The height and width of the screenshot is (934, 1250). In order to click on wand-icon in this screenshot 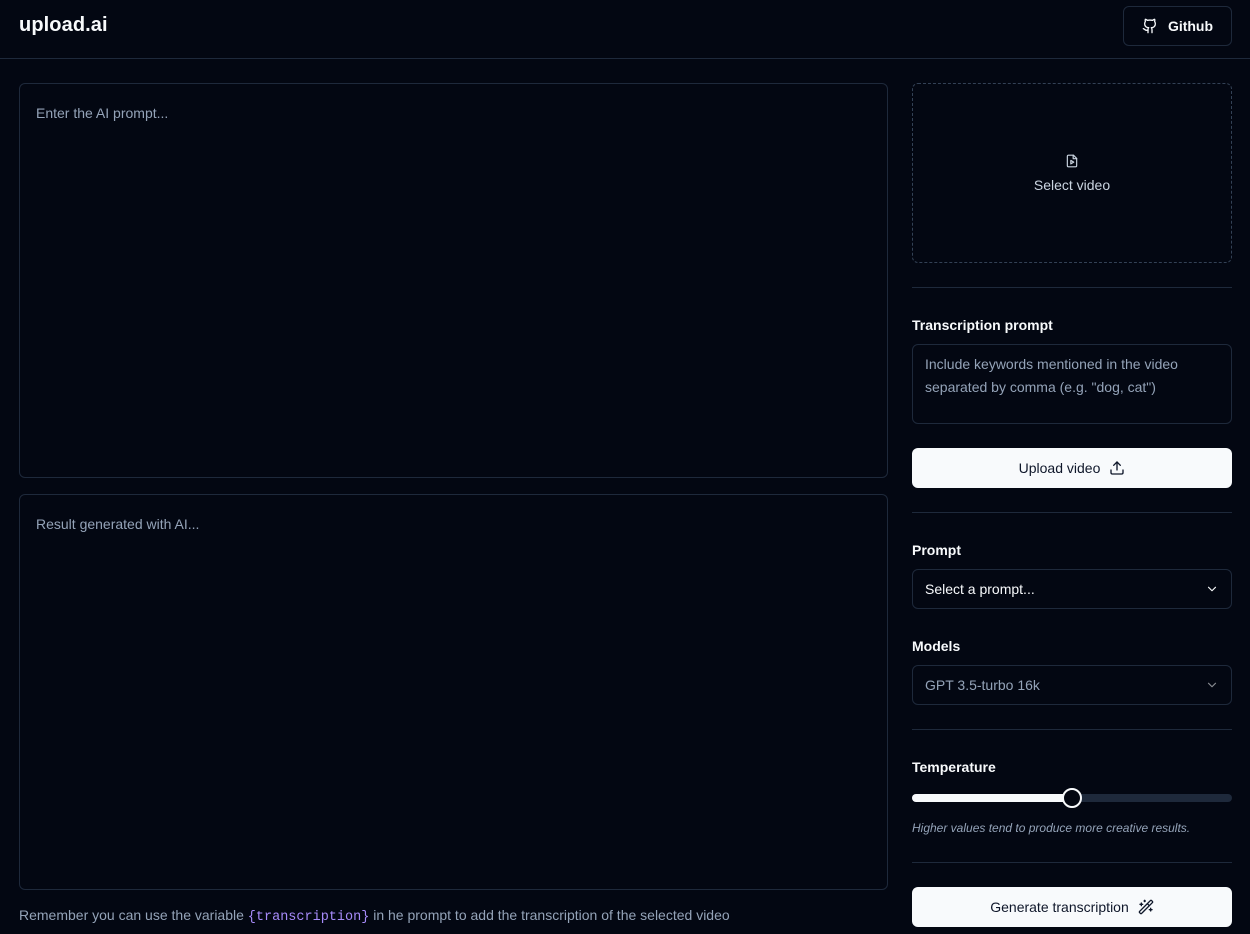, I will do `click(1146, 907)`.